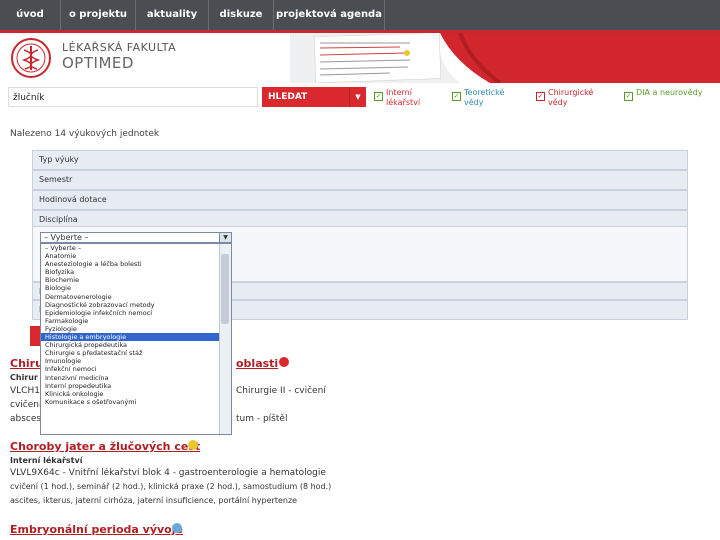 The width and height of the screenshot is (720, 540). Describe the element at coordinates (136, 369) in the screenshot. I see `dropdown-option: Infekční nemoci` at that location.